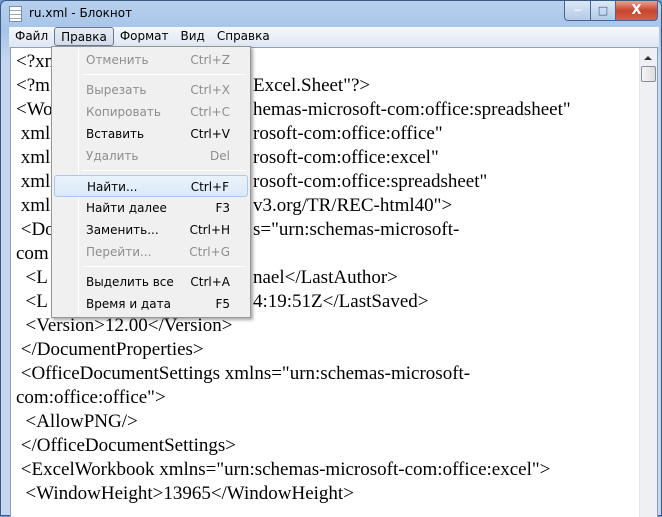 This screenshot has width=662, height=517. Describe the element at coordinates (35, 229) in the screenshot. I see `text-line: <Do` at that location.